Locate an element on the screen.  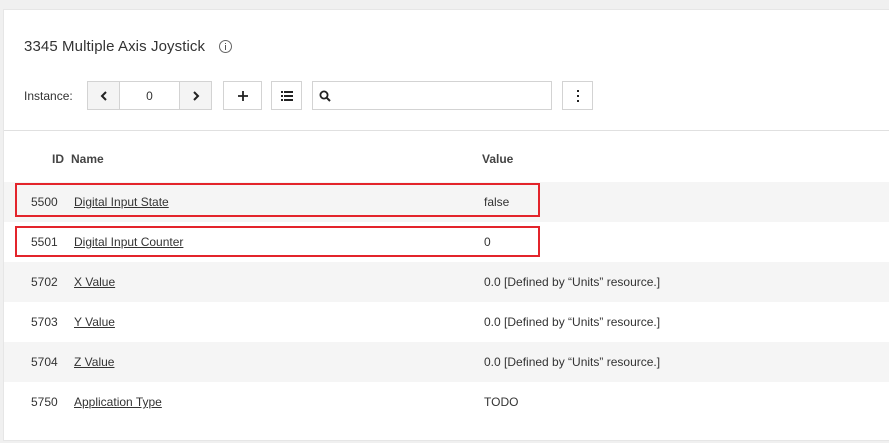
search-box is located at coordinates (432, 95).